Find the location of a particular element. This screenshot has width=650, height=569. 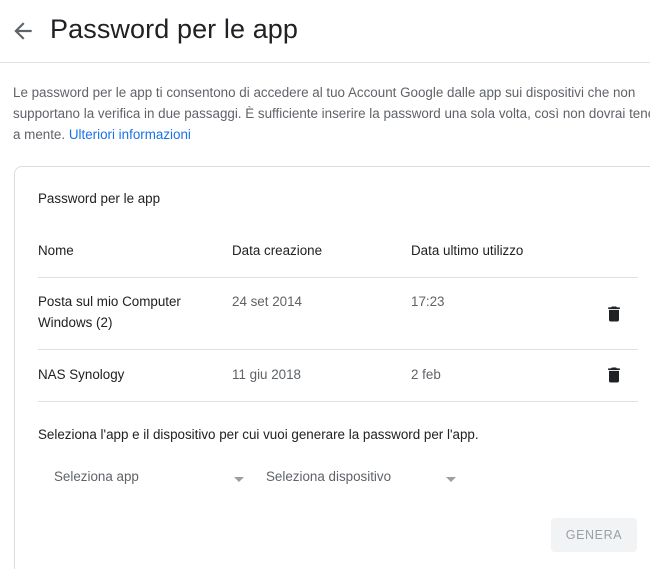

learn-more-link: Ulteriori informazioni is located at coordinates (130, 134).